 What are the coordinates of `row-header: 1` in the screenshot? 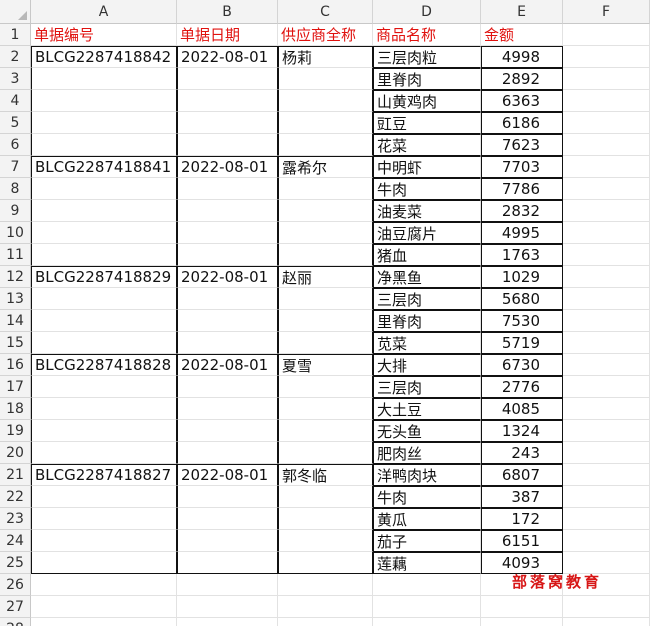 It's located at (15, 35).